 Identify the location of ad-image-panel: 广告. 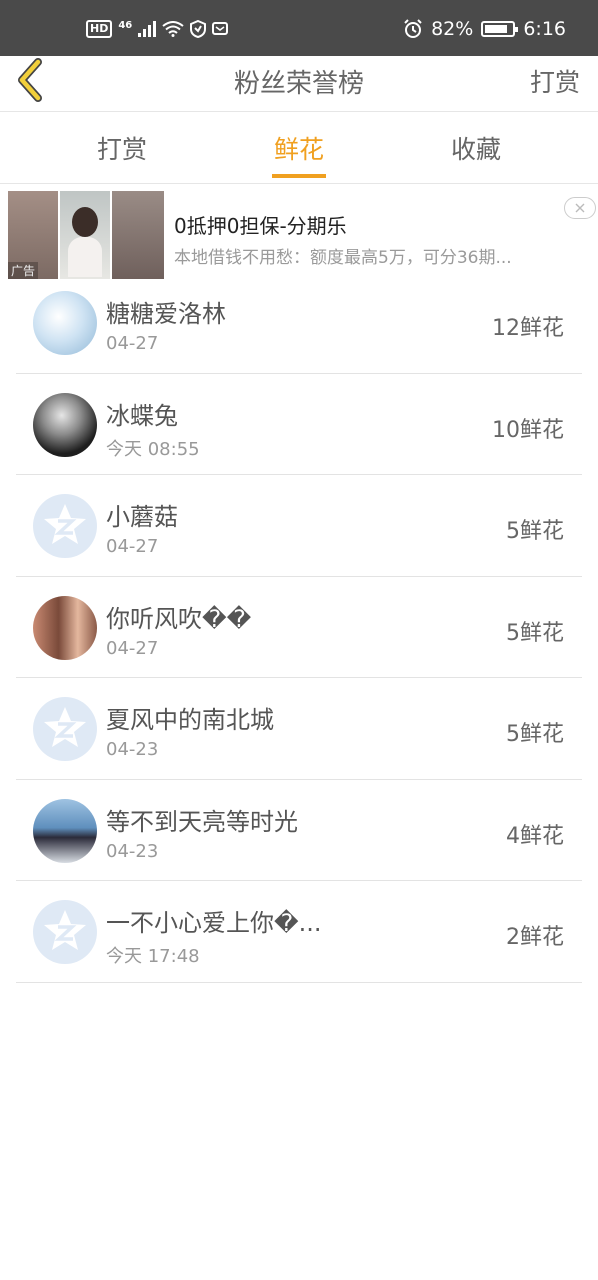
(33, 235).